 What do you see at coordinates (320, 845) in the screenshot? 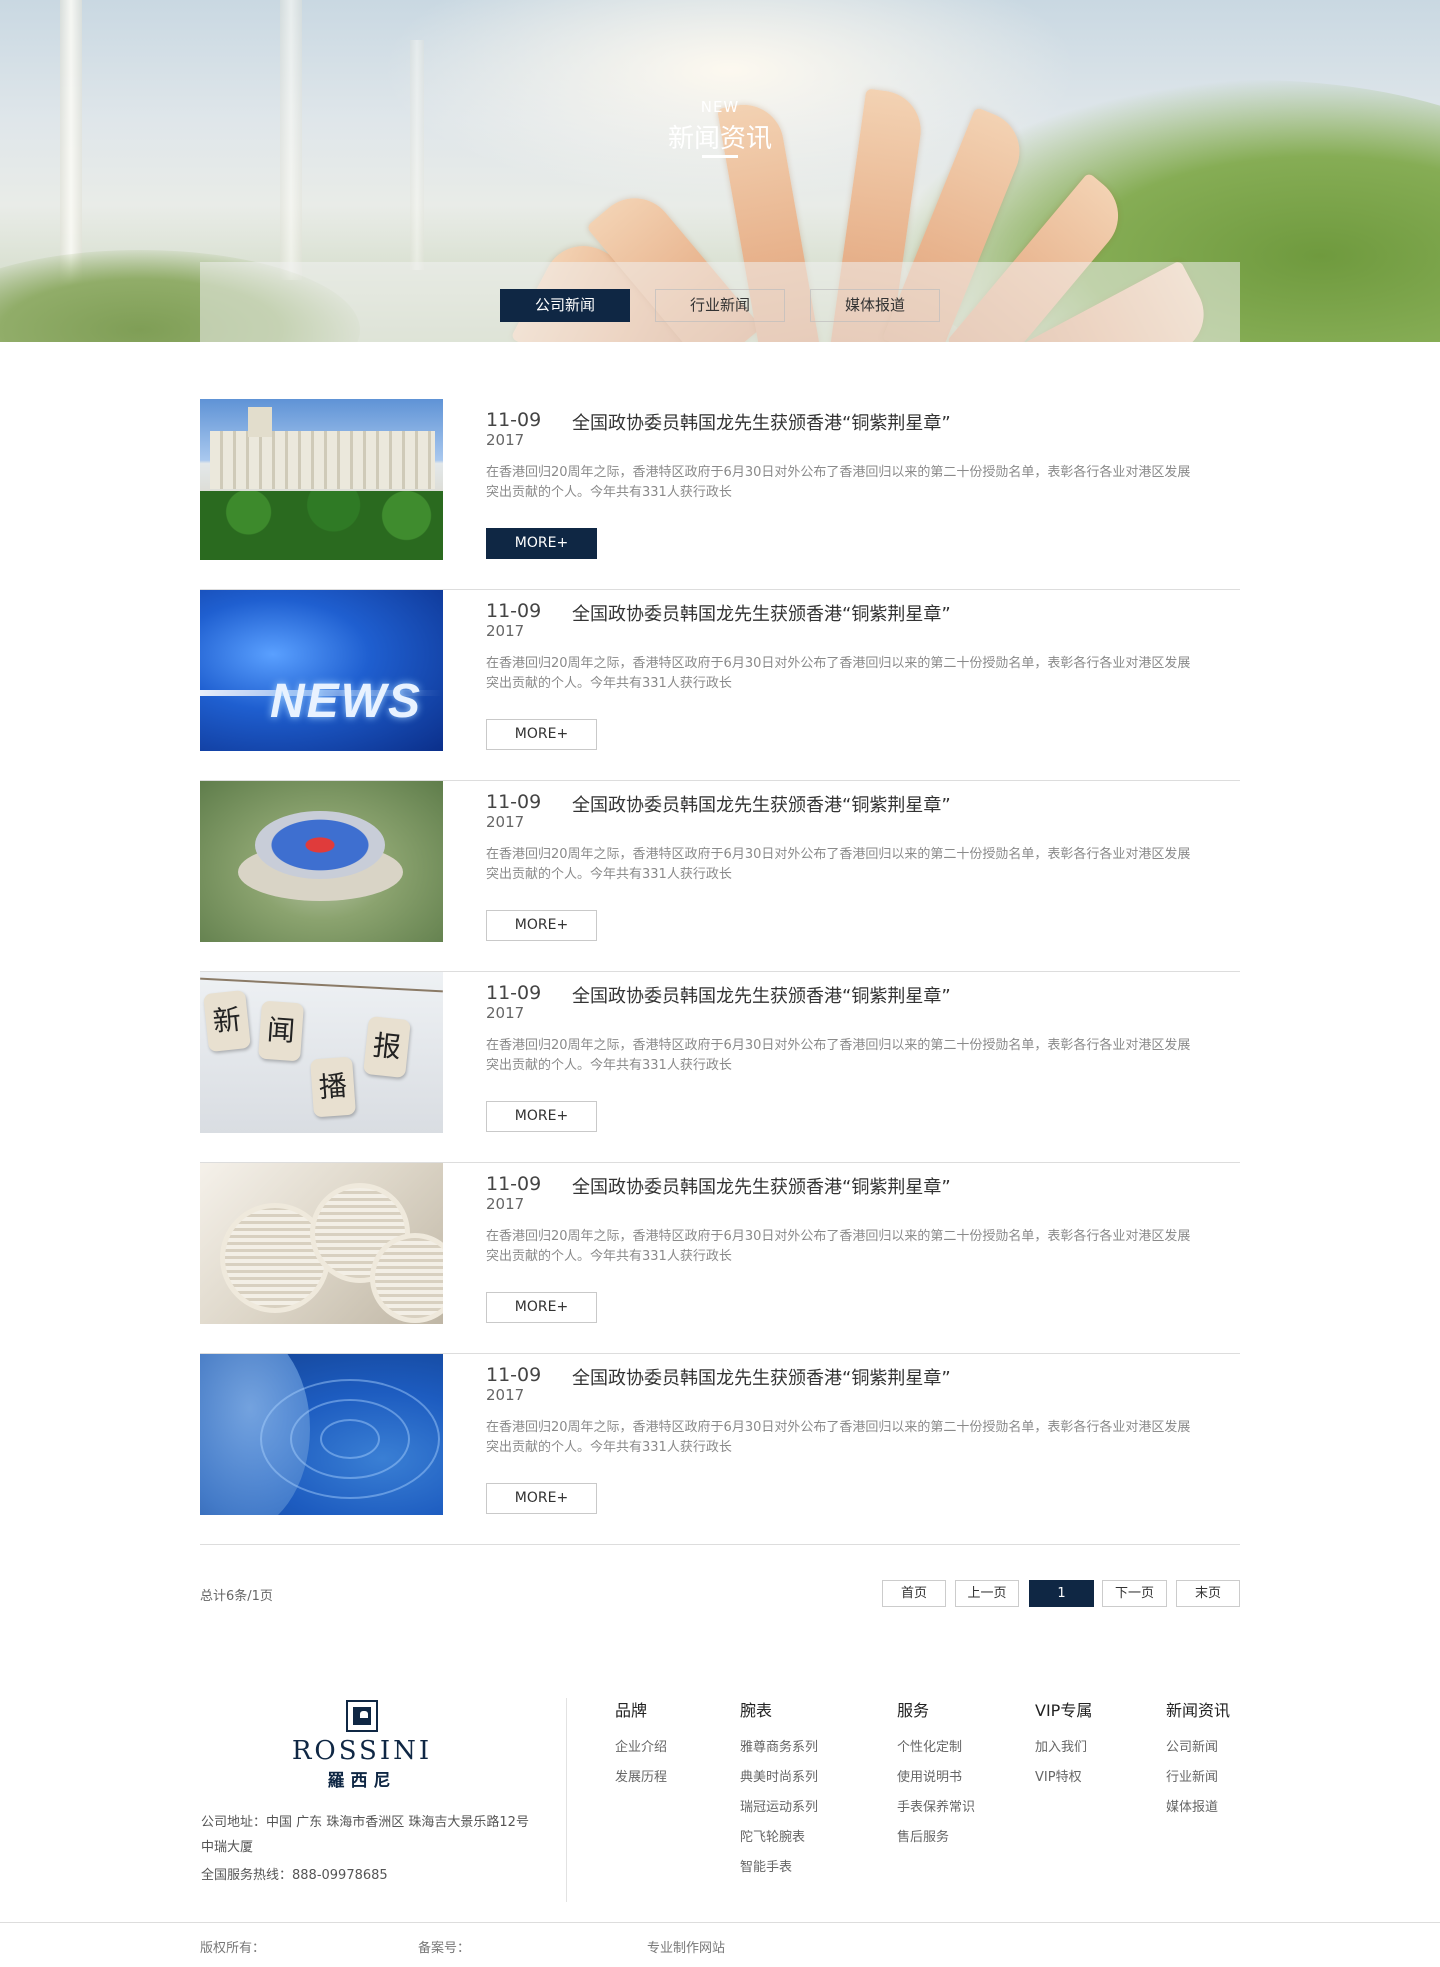
I see `thumbnail-stadium-roof` at bounding box center [320, 845].